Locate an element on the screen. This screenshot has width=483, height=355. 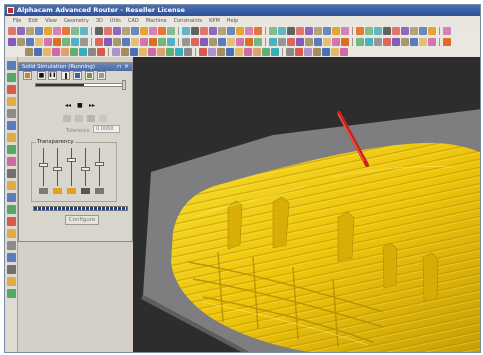
menu-kpm: KPM is located at coordinates (214, 21).